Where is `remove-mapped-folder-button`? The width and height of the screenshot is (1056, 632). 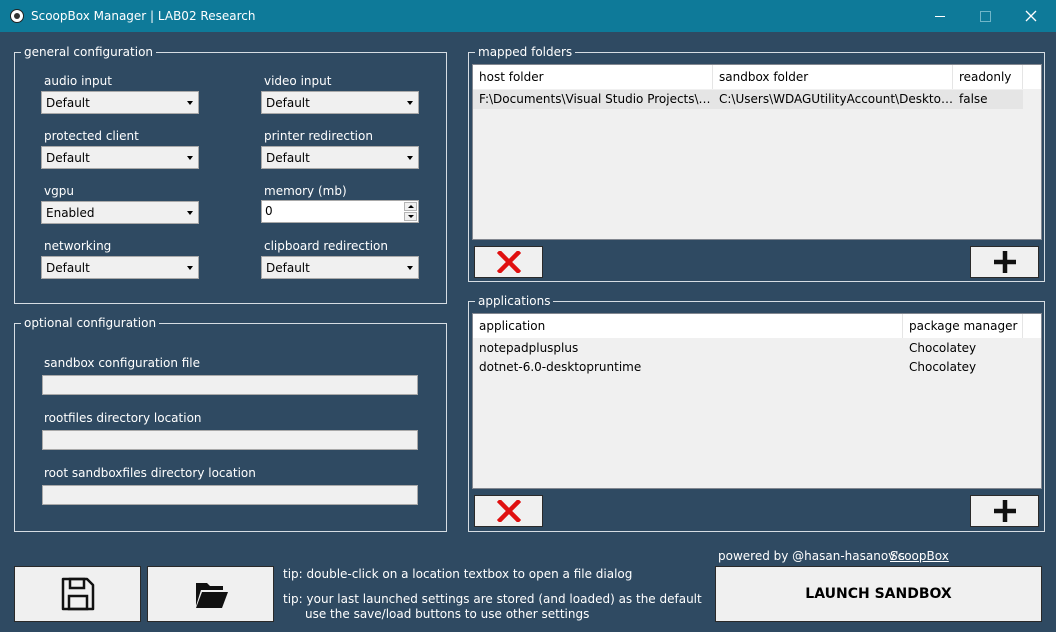 remove-mapped-folder-button is located at coordinates (508, 262).